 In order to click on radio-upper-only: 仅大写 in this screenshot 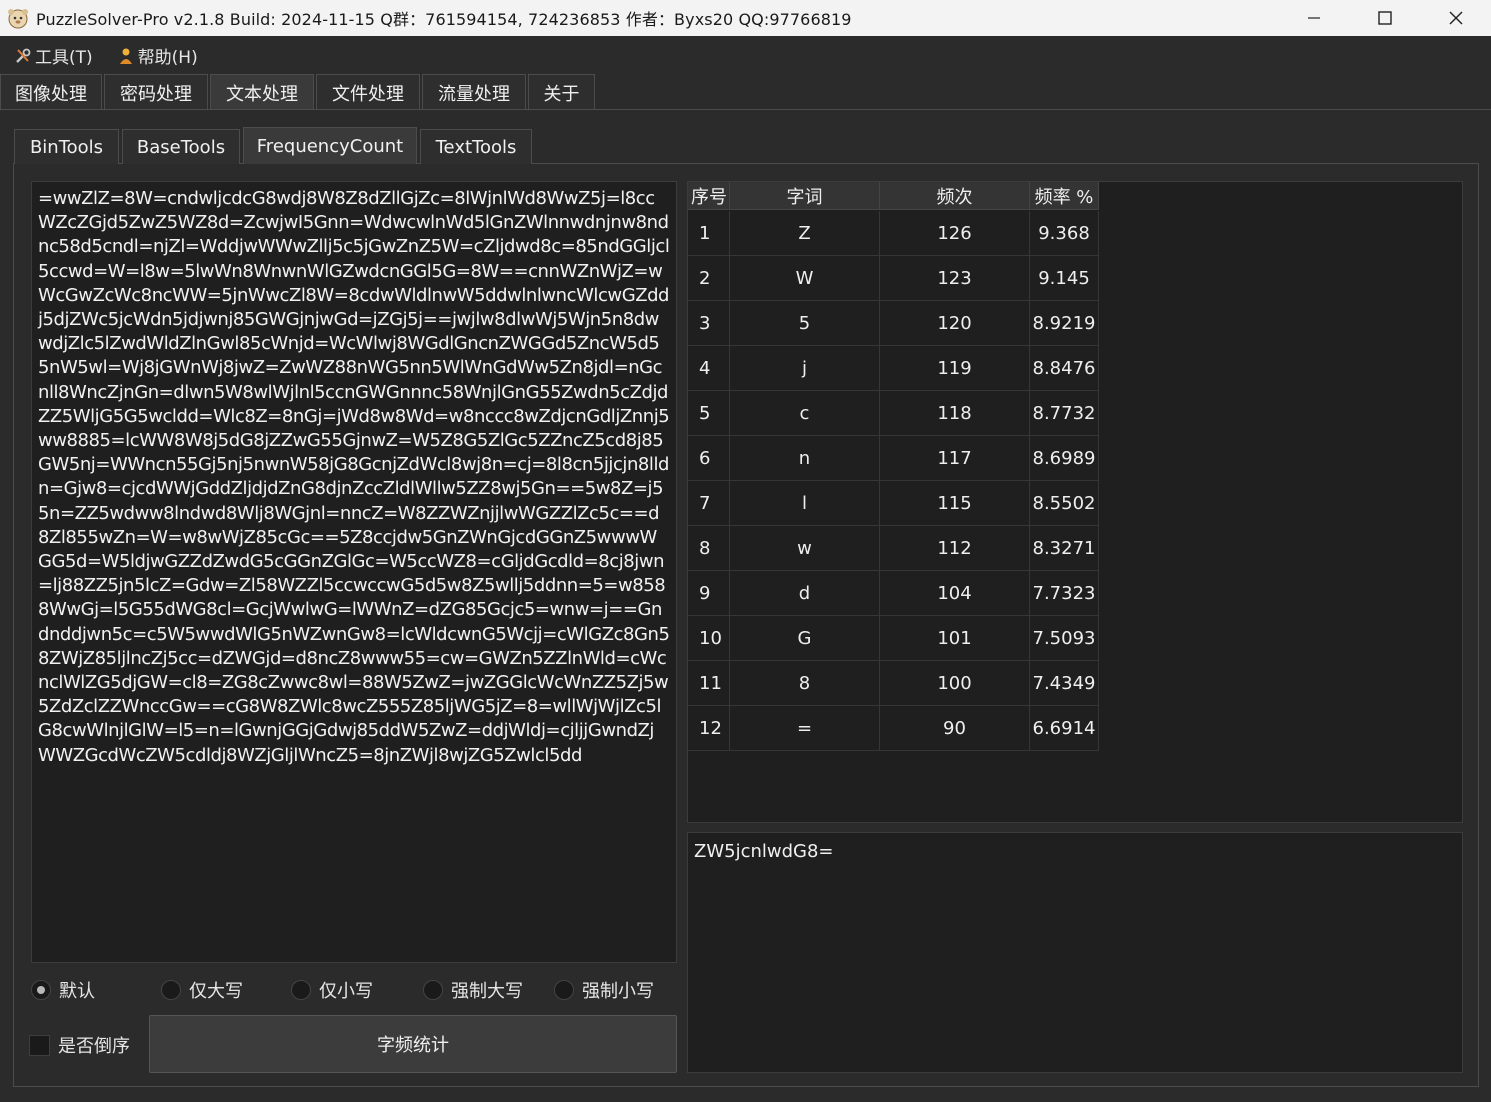, I will do `click(202, 990)`.